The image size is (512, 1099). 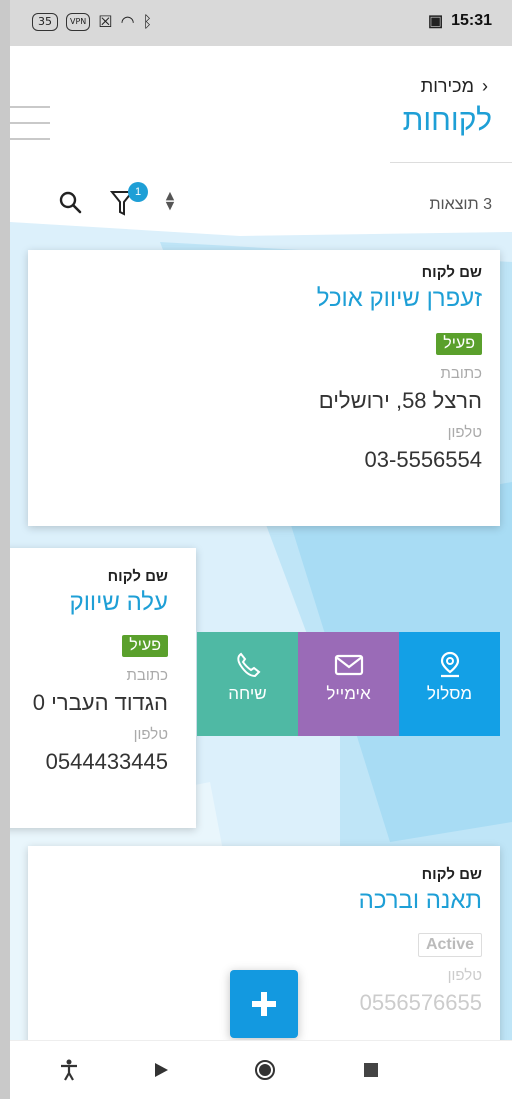 I want to click on bluetooth-icon: ᛒ, so click(x=147, y=21).